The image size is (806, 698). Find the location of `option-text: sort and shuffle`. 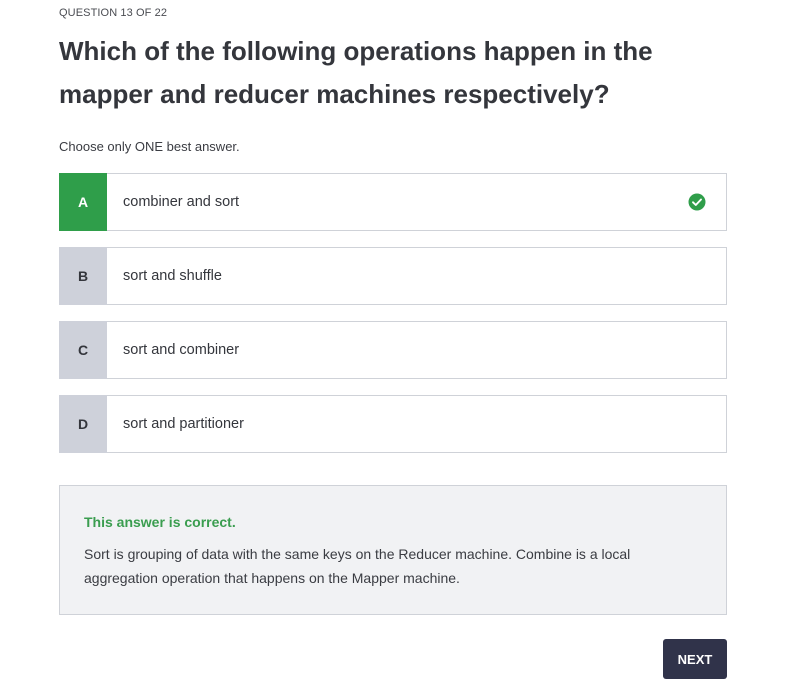

option-text: sort and shuffle is located at coordinates (172, 276).